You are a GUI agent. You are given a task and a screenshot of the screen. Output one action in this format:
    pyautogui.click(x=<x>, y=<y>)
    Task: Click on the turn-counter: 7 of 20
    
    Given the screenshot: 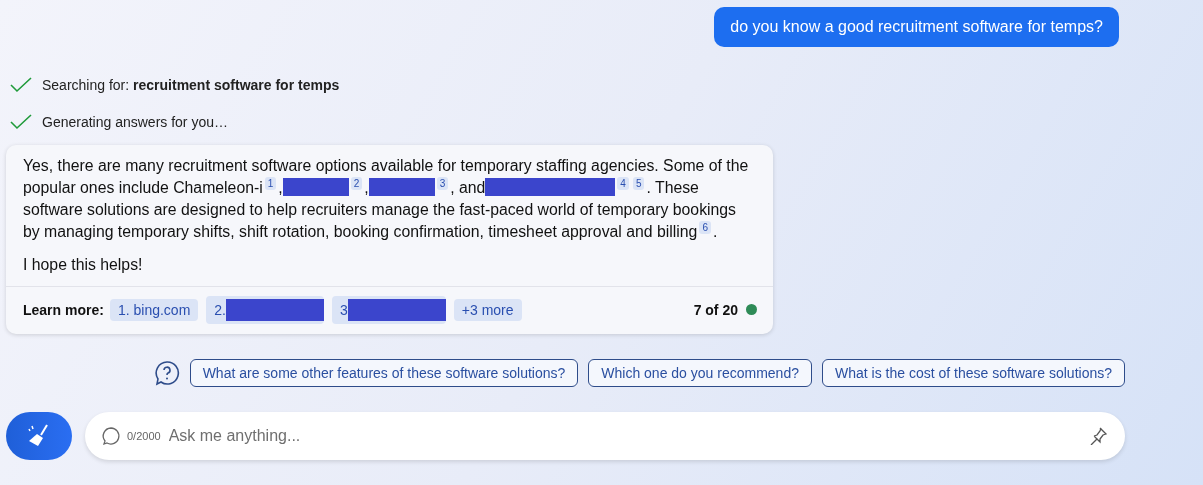 What is the action you would take?
    pyautogui.click(x=715, y=309)
    